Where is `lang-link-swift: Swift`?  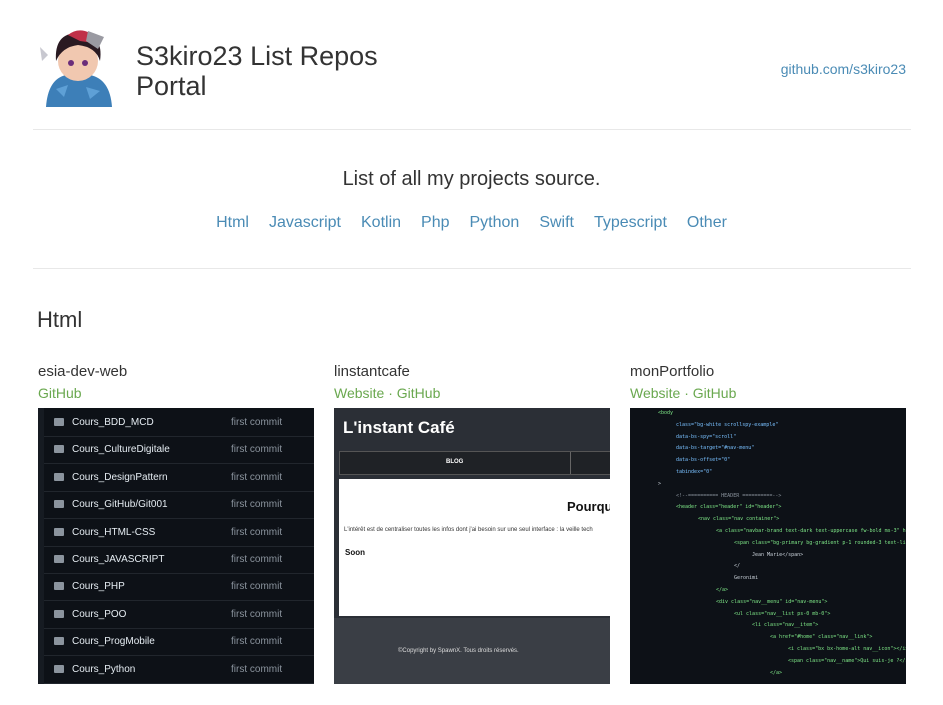 lang-link-swift: Swift is located at coordinates (556, 223).